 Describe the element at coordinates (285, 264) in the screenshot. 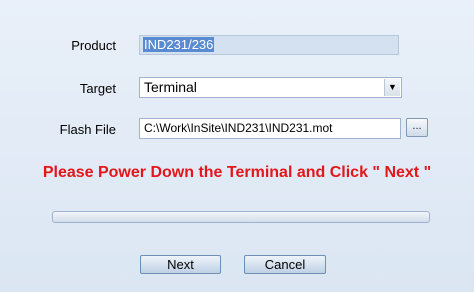

I see `cancel-button: Cancel` at that location.